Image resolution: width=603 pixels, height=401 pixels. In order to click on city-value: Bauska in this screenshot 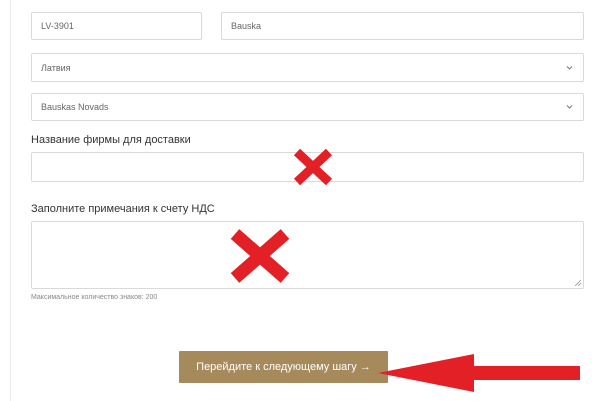, I will do `click(246, 26)`.